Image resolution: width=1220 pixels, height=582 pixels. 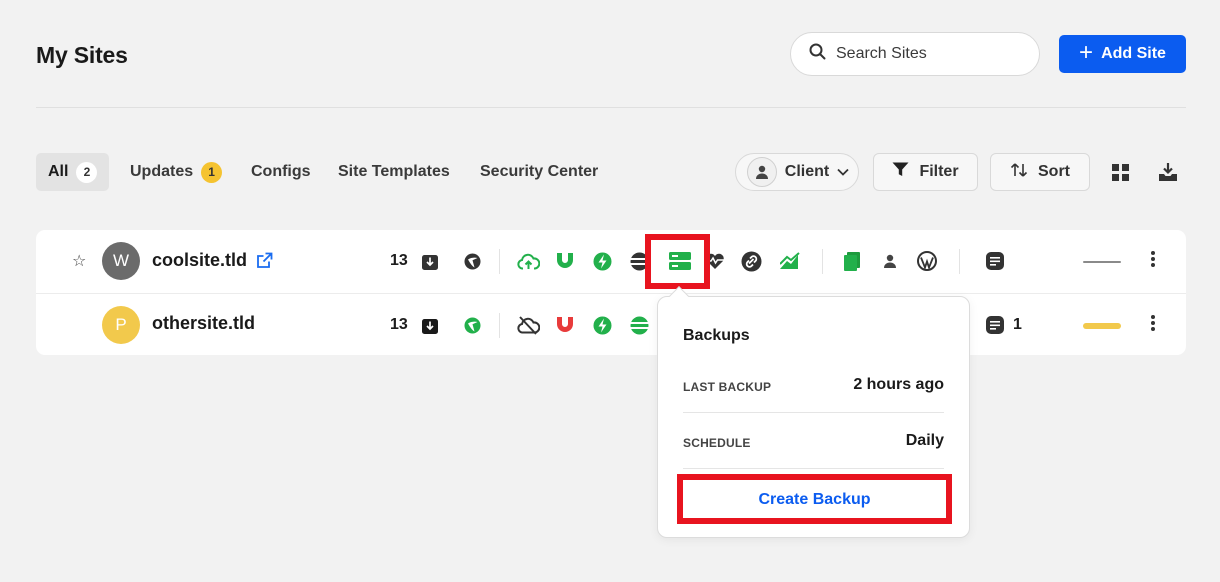 What do you see at coordinates (926, 54) in the screenshot?
I see `search-input` at bounding box center [926, 54].